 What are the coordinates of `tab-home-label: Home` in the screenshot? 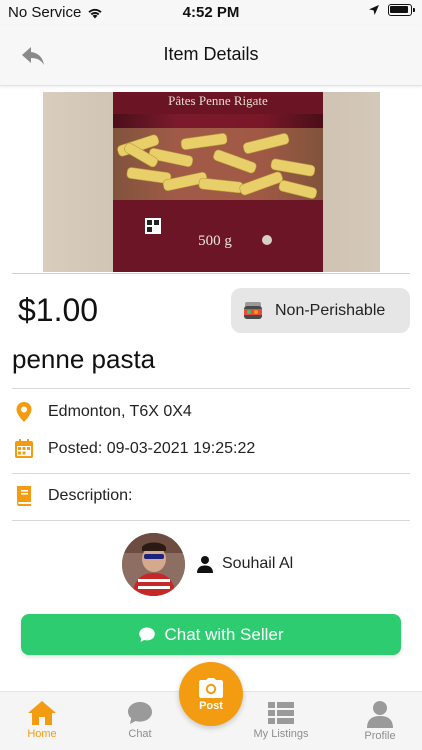 It's located at (42, 734).